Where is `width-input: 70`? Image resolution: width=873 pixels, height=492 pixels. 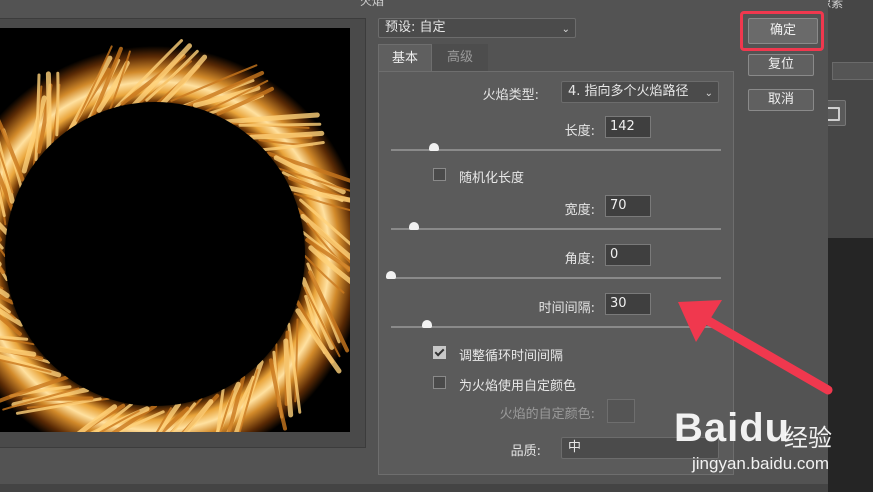
width-input: 70 is located at coordinates (628, 206).